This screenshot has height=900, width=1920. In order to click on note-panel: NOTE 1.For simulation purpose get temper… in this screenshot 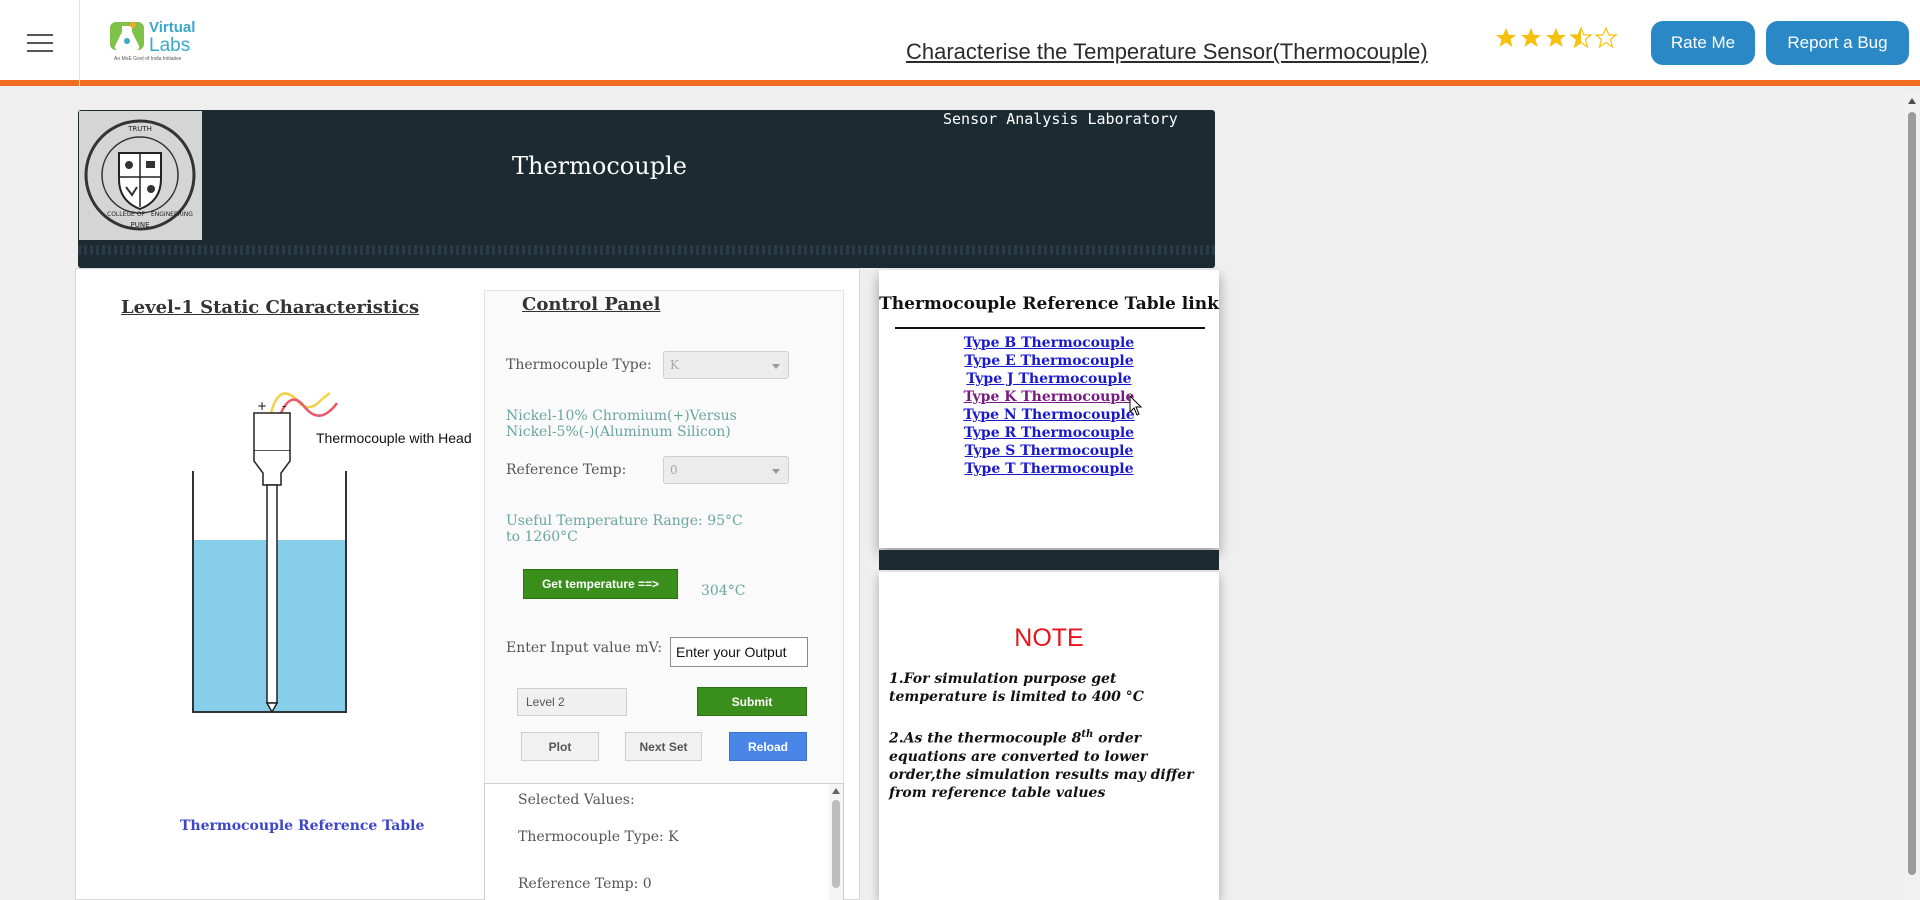, I will do `click(1049, 736)`.